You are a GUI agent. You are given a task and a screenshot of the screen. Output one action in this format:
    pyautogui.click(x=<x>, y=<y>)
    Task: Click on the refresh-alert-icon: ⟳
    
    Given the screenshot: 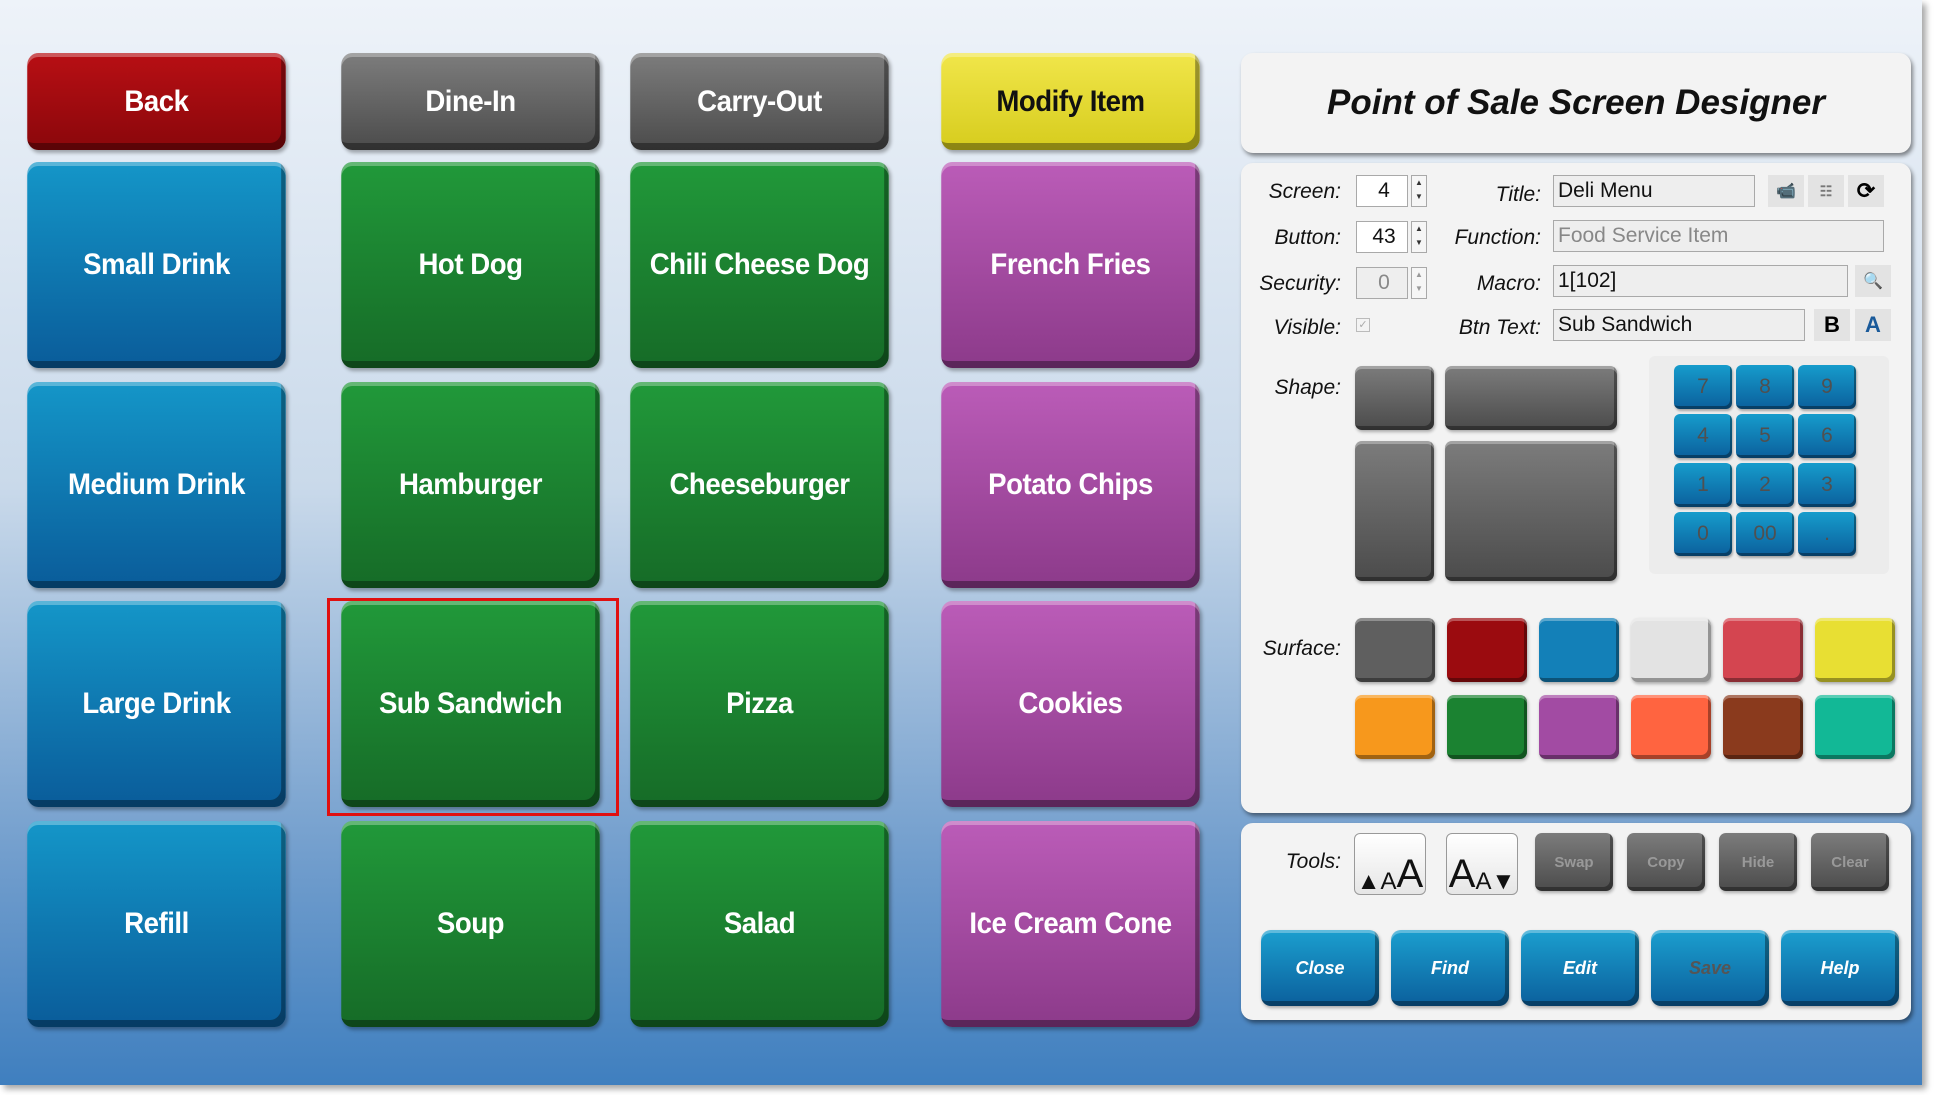 What is the action you would take?
    pyautogui.click(x=1866, y=191)
    